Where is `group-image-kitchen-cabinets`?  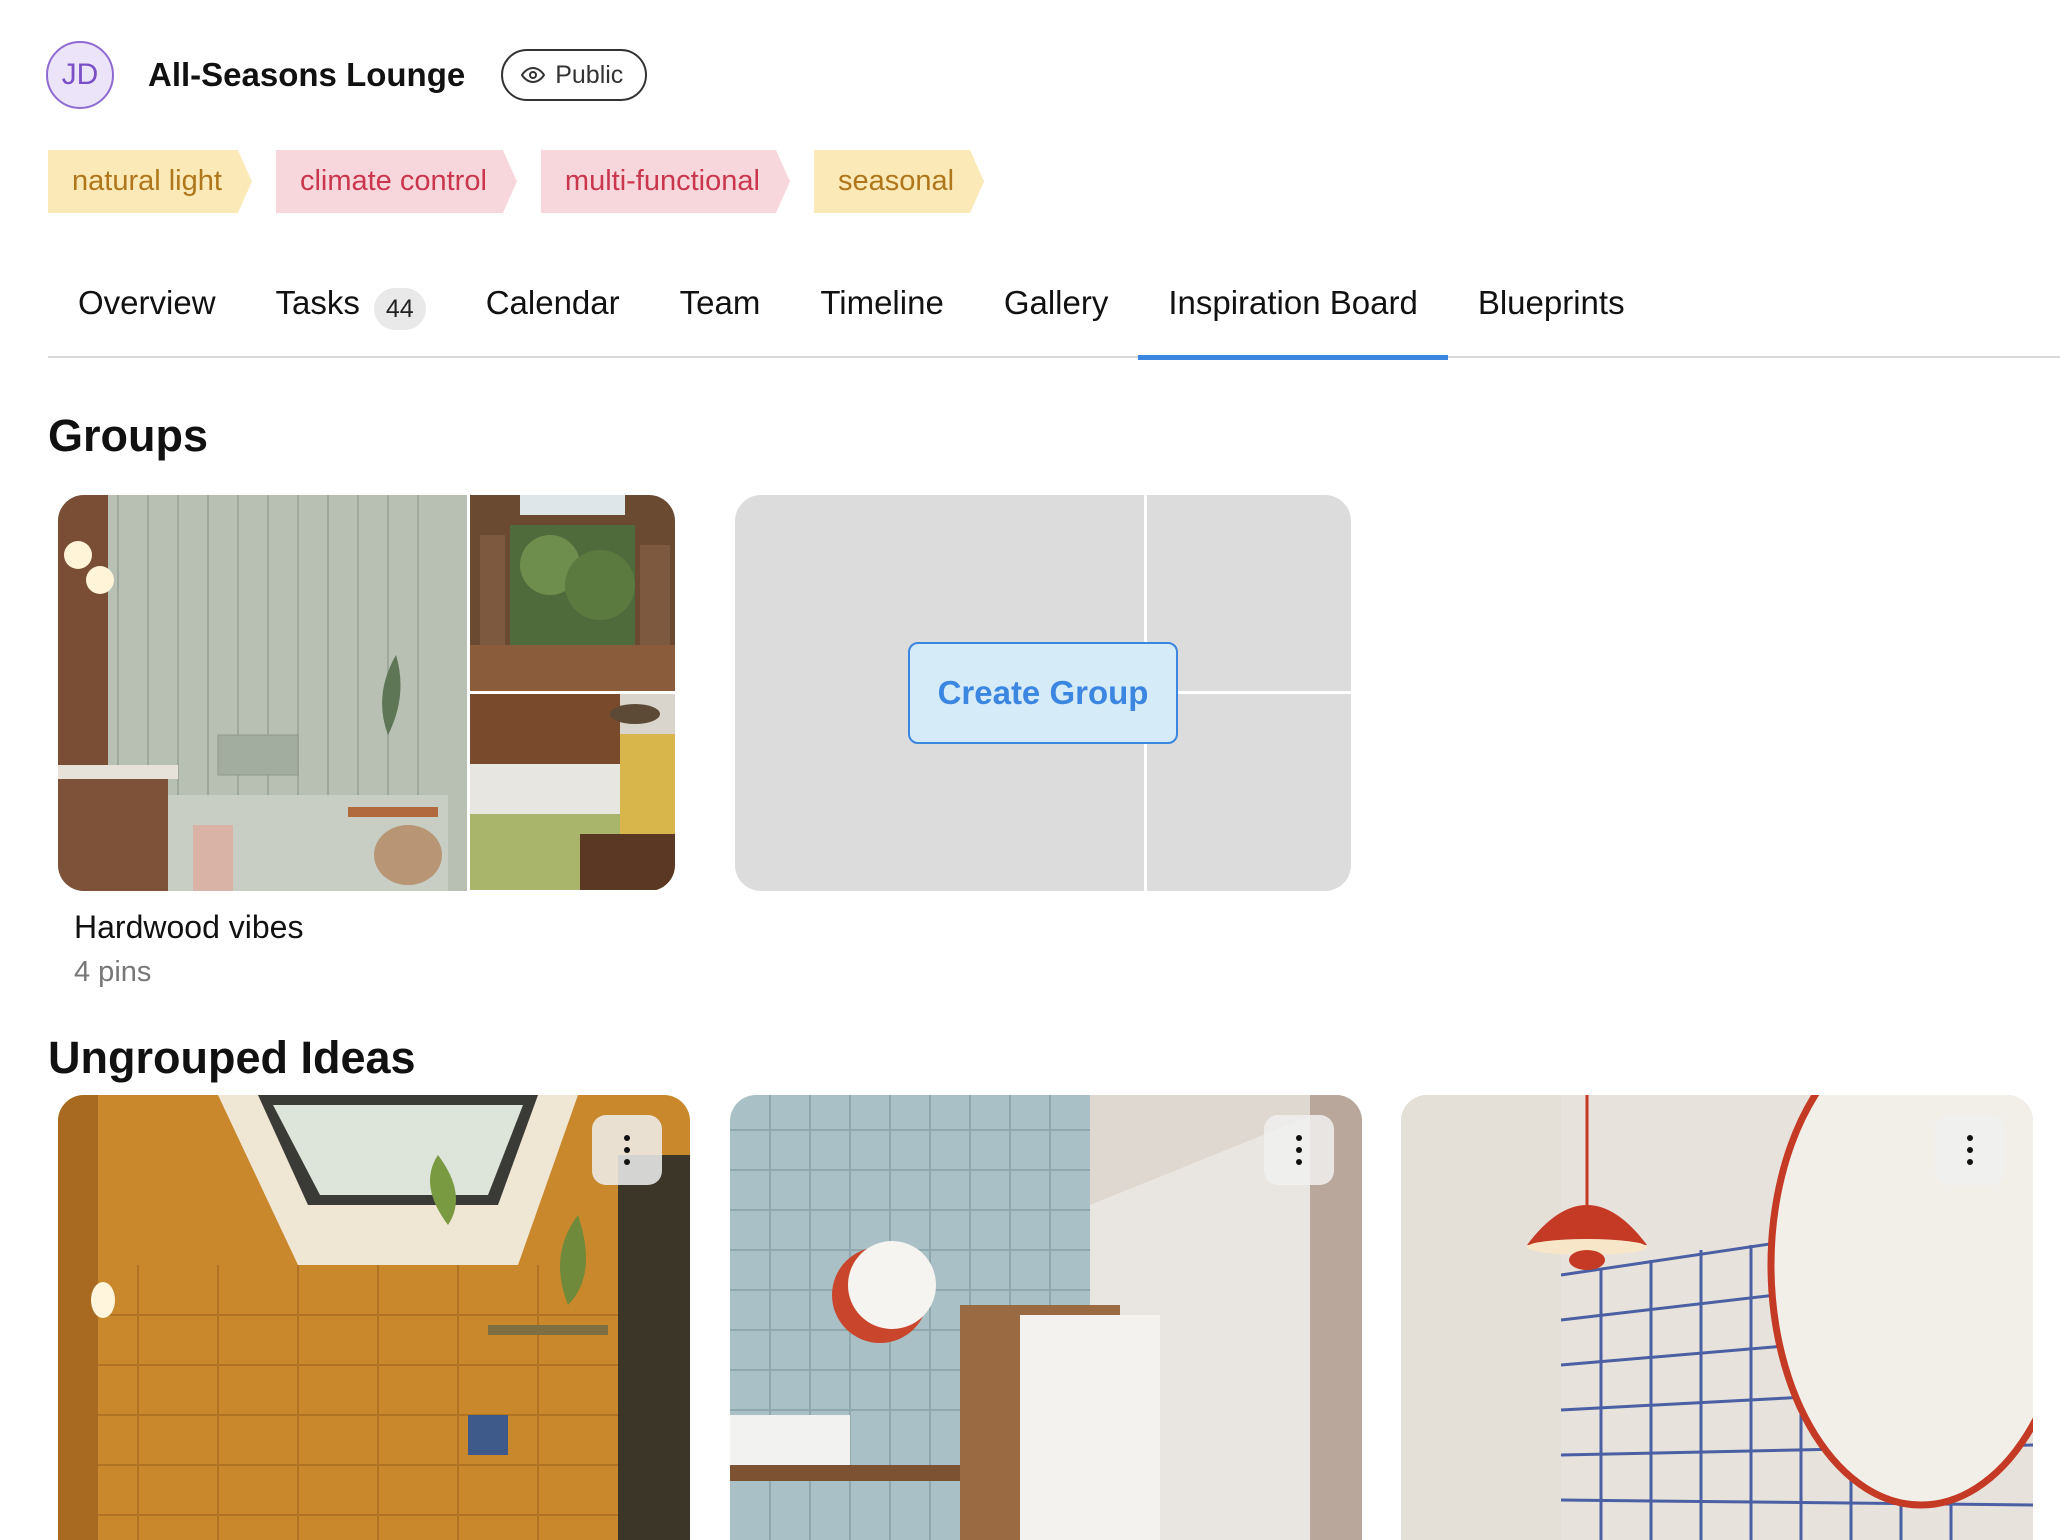 group-image-kitchen-cabinets is located at coordinates (572, 792).